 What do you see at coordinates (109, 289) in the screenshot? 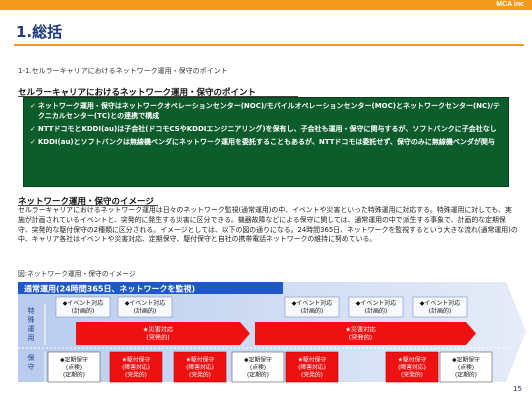
I see `banner-text: 通常運用(24時間365日、ネットワークを監視)` at bounding box center [109, 289].